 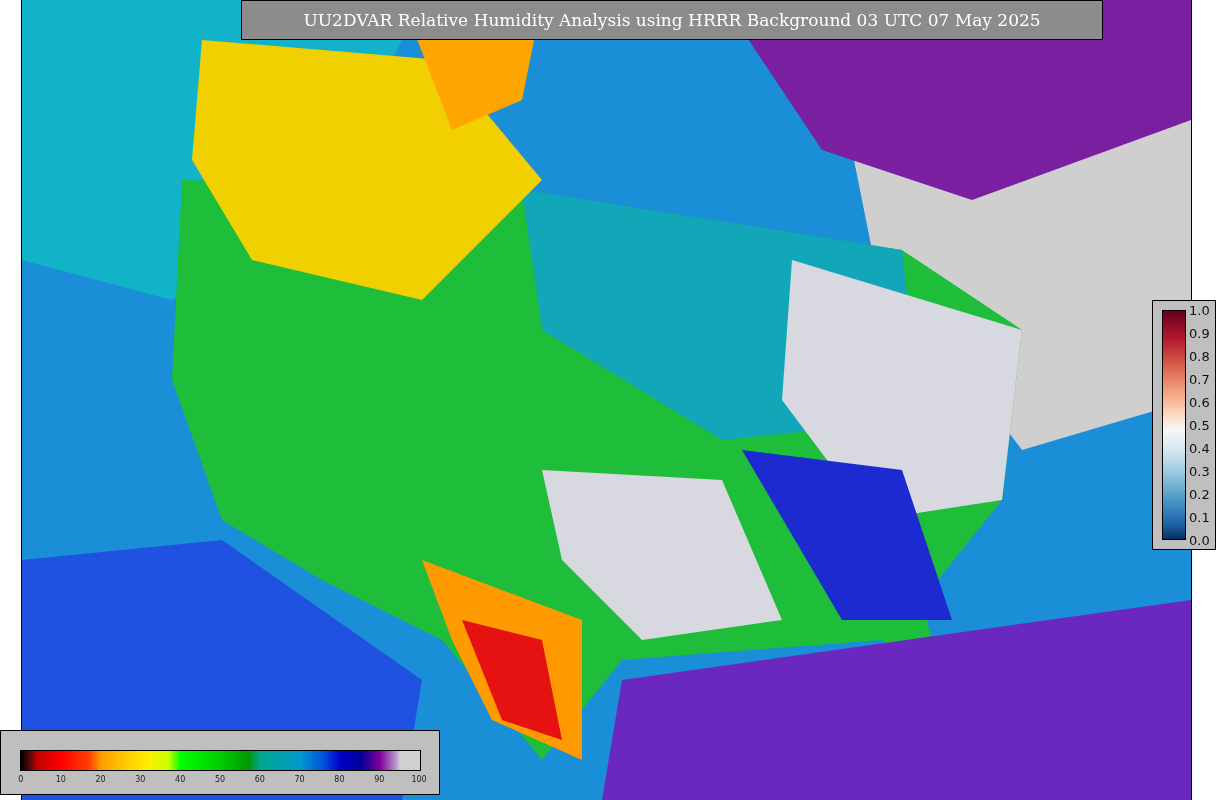 What do you see at coordinates (1199, 472) in the screenshot?
I see `tick-label: 0.3` at bounding box center [1199, 472].